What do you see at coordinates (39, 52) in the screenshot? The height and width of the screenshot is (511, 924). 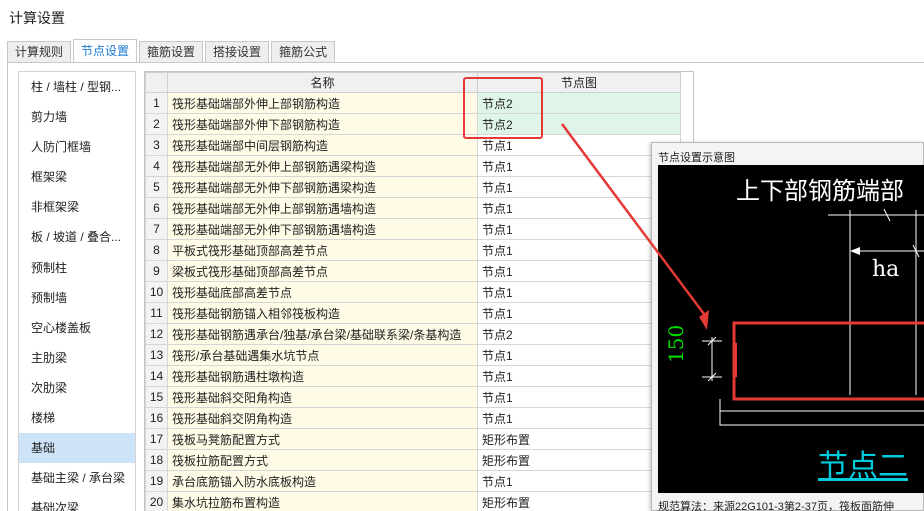 I see `tab-calculation-rules: 计算规则` at bounding box center [39, 52].